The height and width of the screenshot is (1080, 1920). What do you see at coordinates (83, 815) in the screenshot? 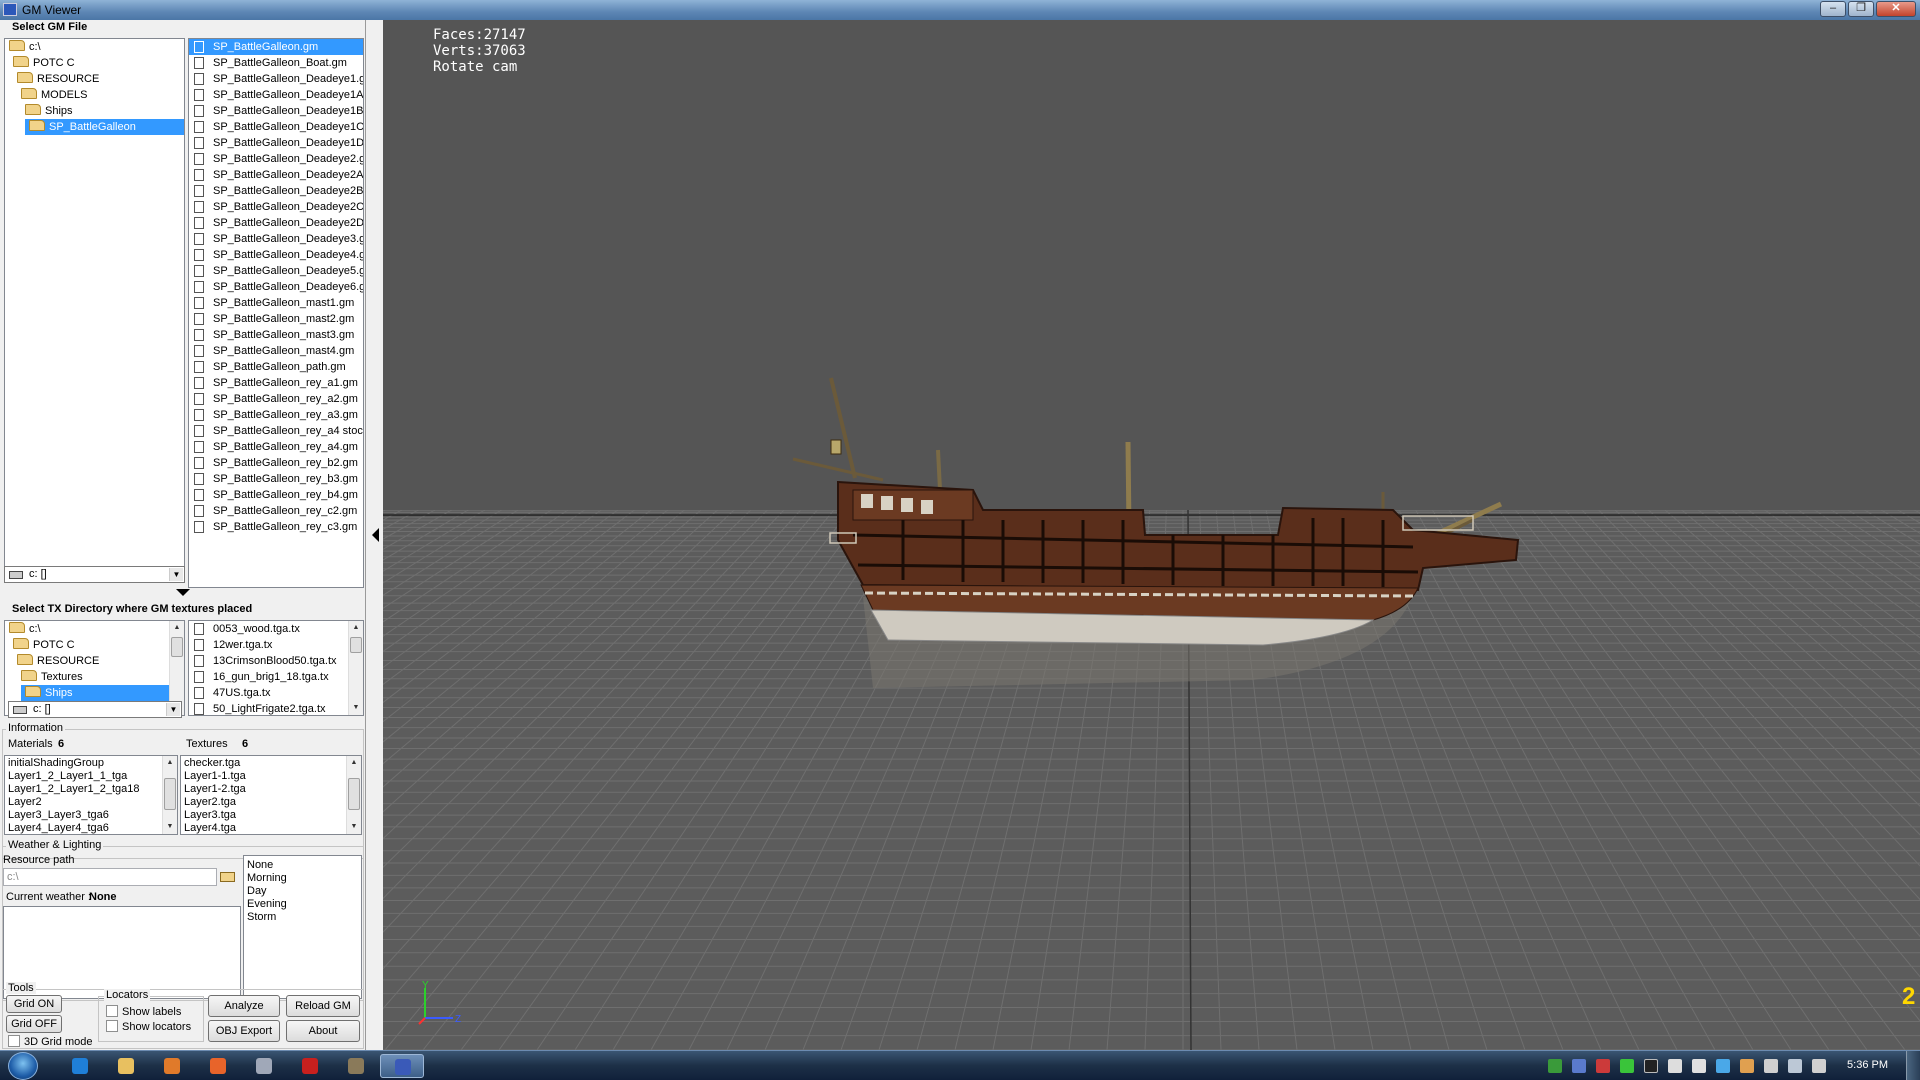
I see `material-item: Layer3_Layer3_tga6` at bounding box center [83, 815].